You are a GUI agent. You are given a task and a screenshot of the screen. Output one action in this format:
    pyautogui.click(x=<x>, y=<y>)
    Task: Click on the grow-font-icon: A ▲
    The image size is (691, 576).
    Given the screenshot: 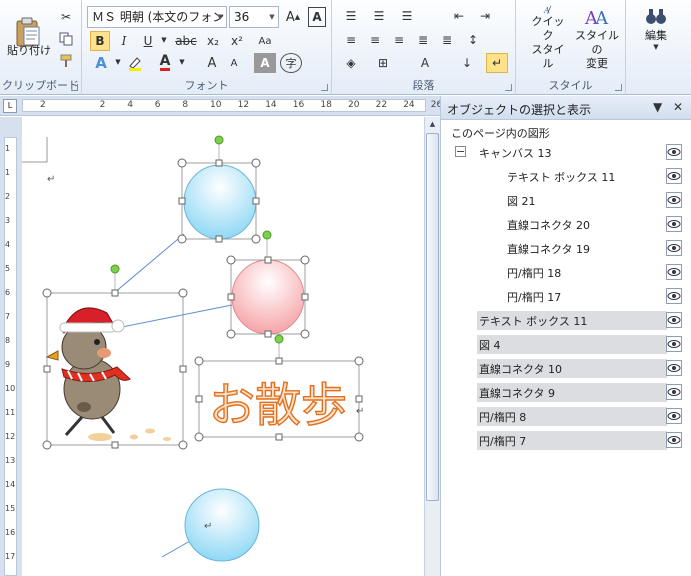 What is the action you would take?
    pyautogui.click(x=293, y=17)
    